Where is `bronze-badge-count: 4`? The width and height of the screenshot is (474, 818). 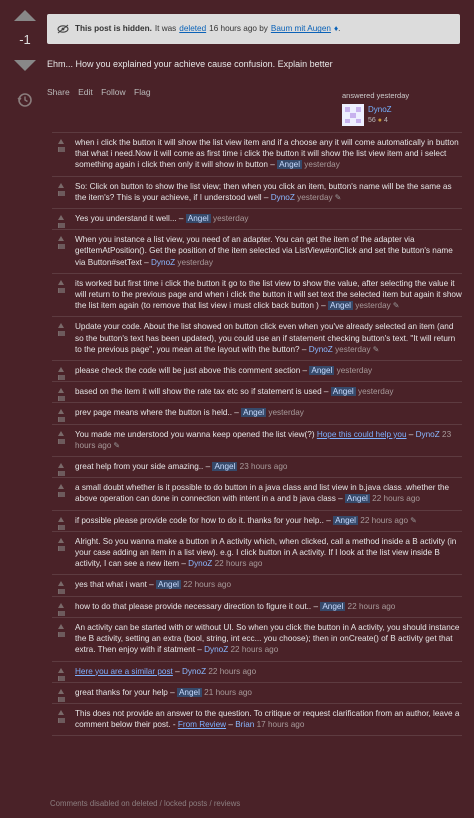
bronze-badge-count: 4 is located at coordinates (385, 121).